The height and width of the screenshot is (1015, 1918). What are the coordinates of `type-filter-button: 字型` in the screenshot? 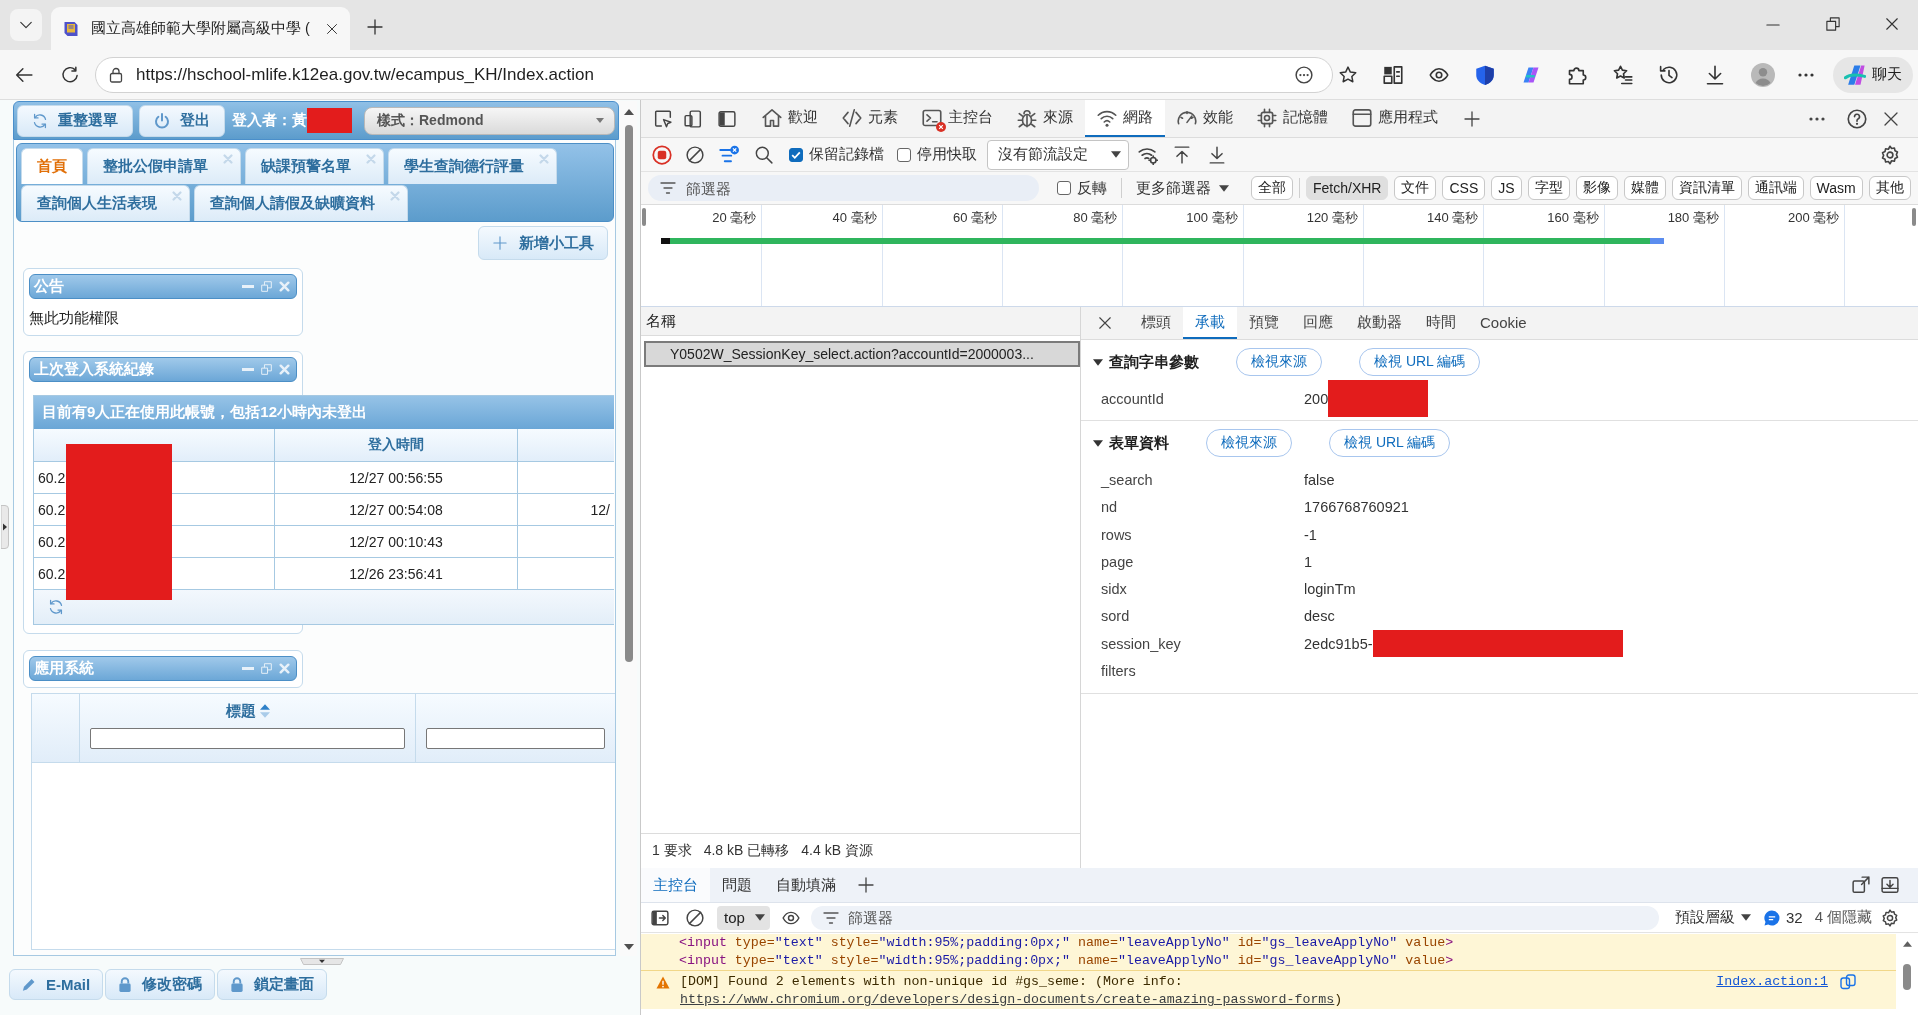 It's located at (1548, 188).